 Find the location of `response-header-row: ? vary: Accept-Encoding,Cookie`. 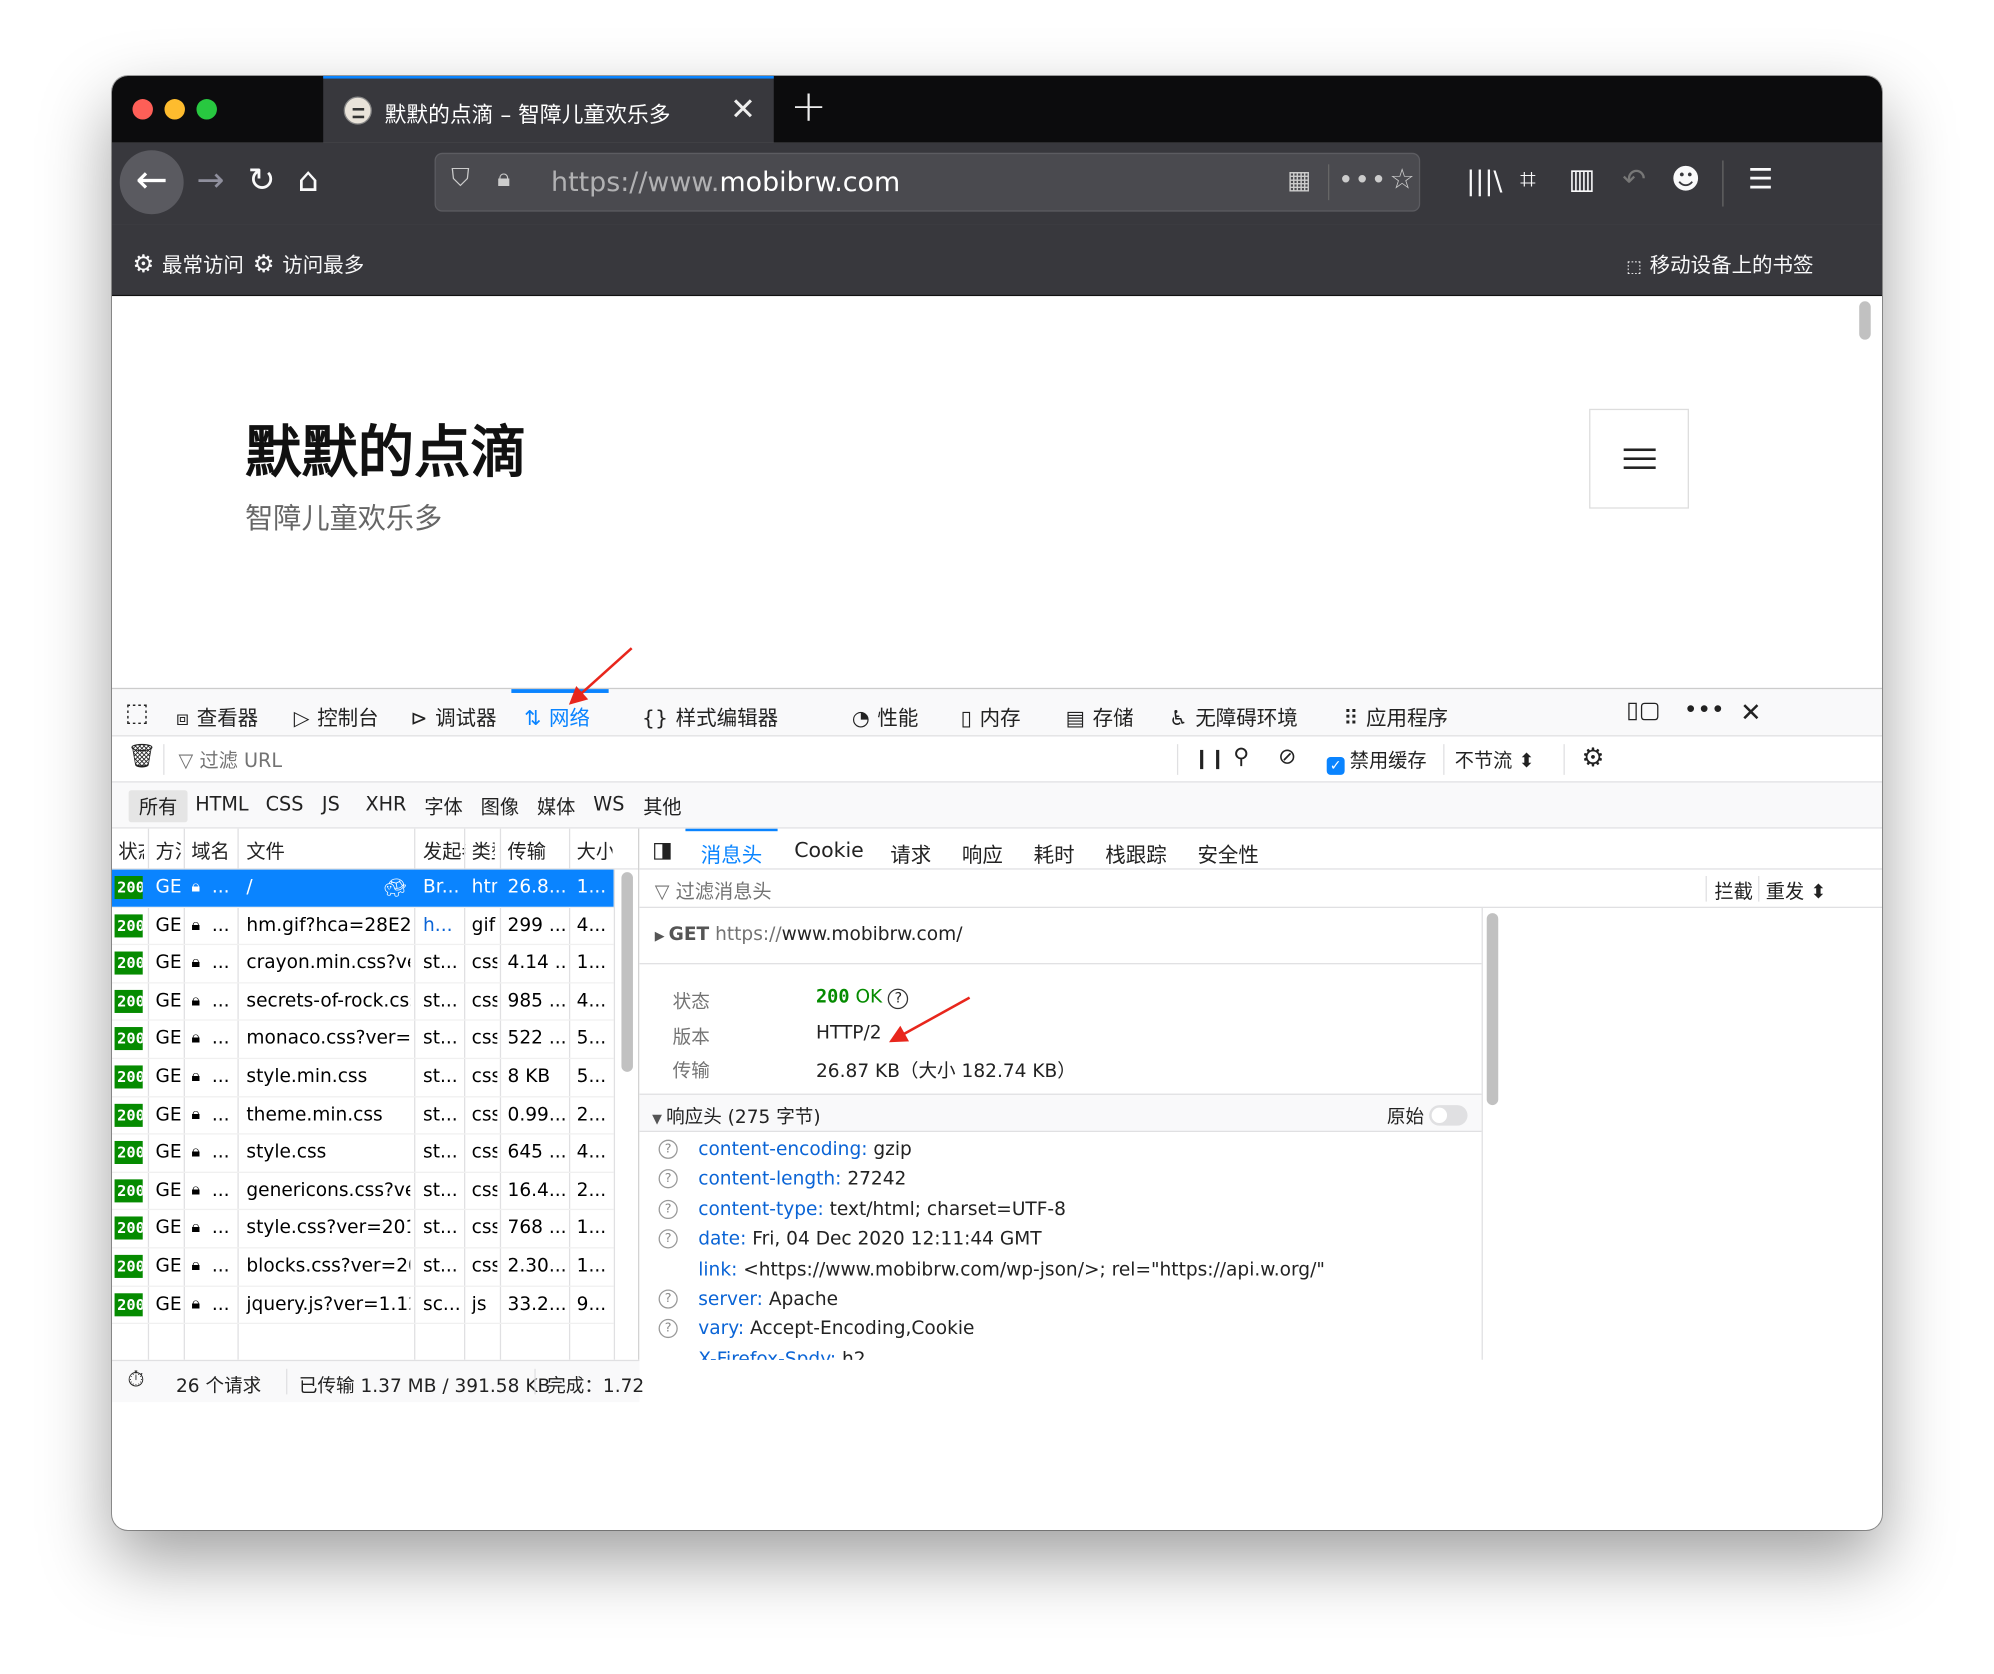

response-header-row: ? vary: Accept-Encoding,Cookie is located at coordinates (1060, 1333).